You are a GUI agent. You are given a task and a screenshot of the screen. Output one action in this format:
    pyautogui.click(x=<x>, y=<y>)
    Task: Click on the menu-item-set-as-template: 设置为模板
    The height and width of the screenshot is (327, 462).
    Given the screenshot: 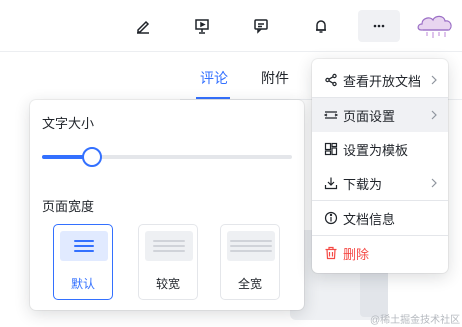 What is the action you would take?
    pyautogui.click(x=380, y=149)
    